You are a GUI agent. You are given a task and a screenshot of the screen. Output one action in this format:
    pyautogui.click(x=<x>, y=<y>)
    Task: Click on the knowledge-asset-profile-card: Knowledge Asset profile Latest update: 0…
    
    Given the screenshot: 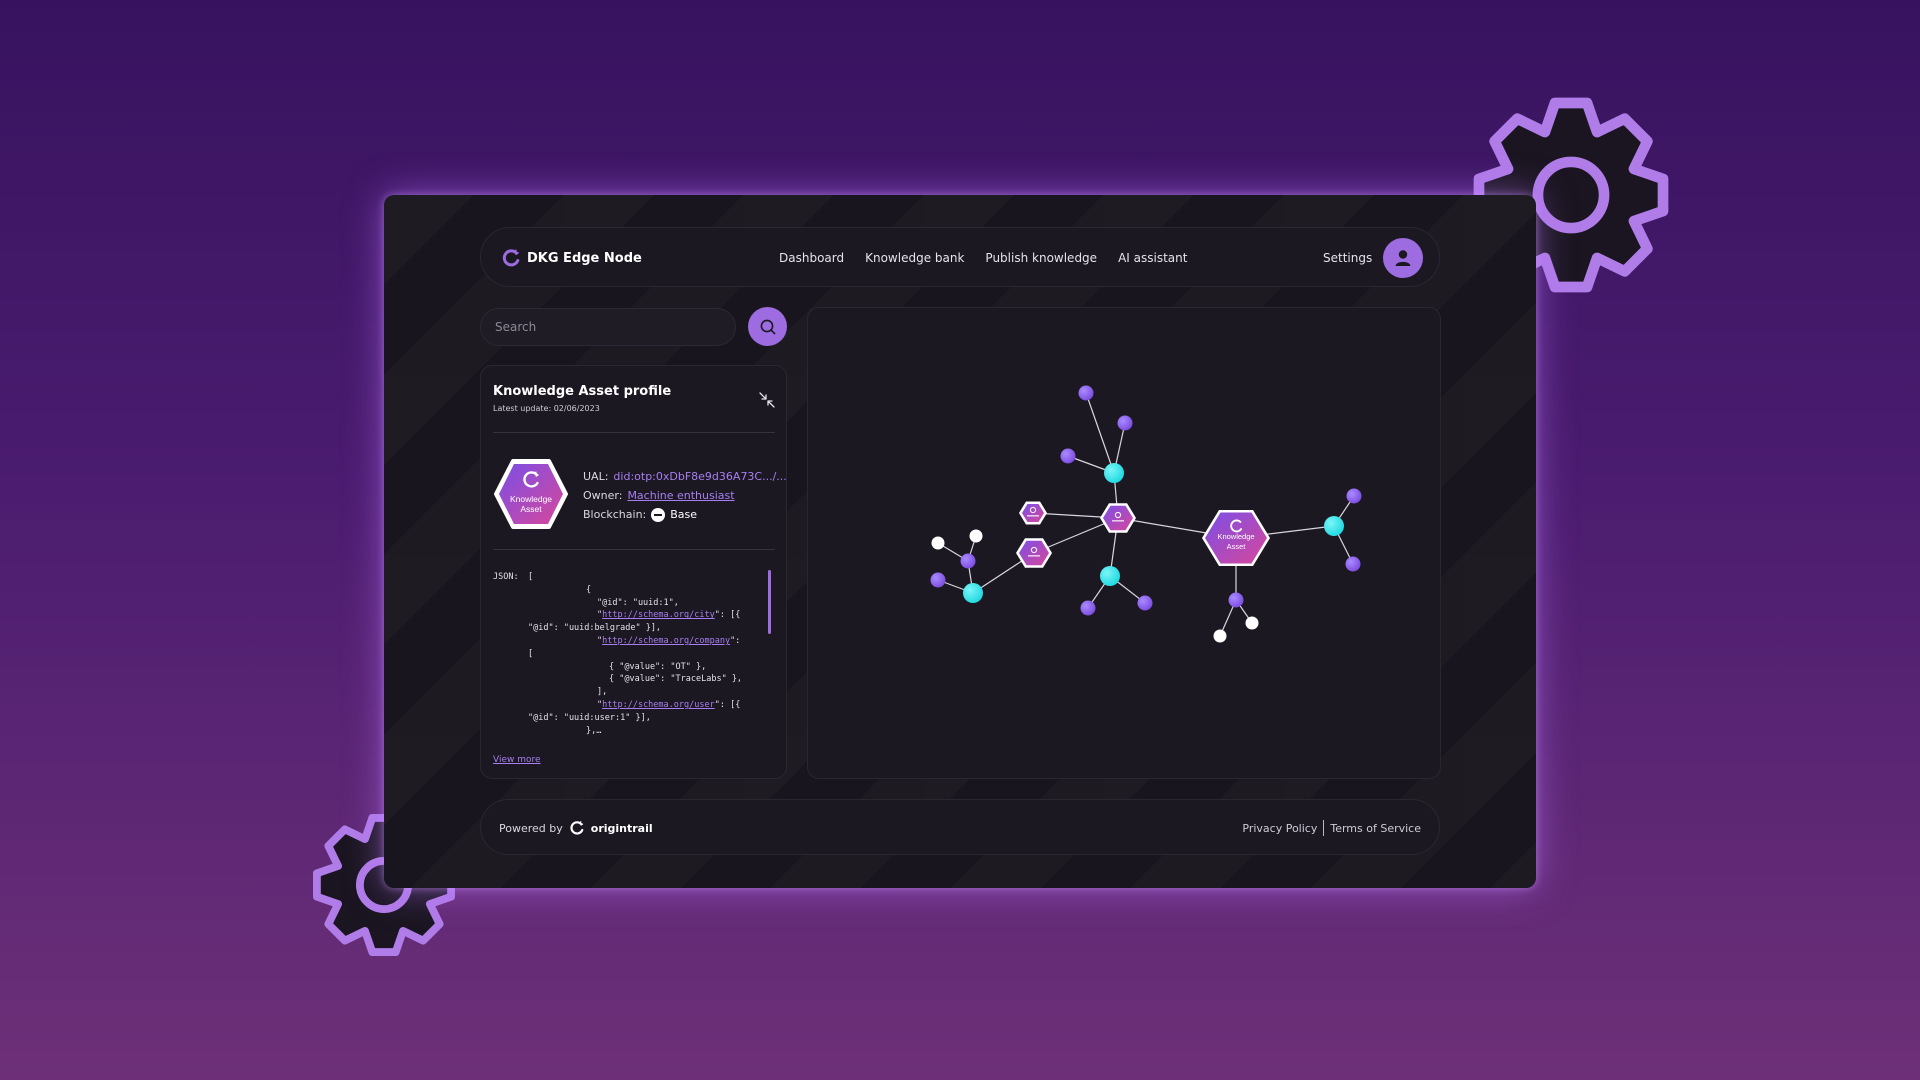 What is the action you would take?
    pyautogui.click(x=633, y=572)
    